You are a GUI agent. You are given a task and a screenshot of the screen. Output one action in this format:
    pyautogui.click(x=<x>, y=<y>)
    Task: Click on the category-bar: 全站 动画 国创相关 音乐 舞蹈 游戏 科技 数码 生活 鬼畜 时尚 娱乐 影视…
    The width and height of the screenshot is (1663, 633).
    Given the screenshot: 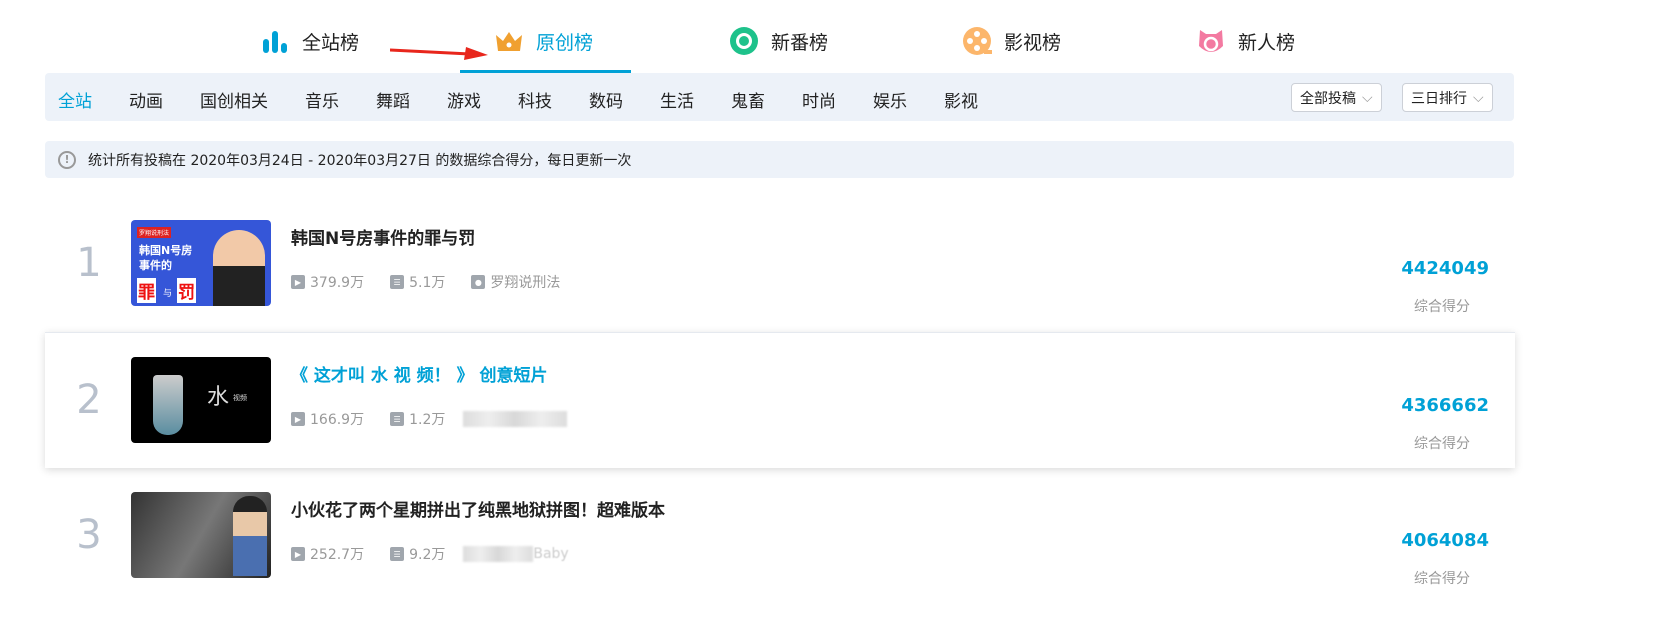 What is the action you would take?
    pyautogui.click(x=779, y=97)
    